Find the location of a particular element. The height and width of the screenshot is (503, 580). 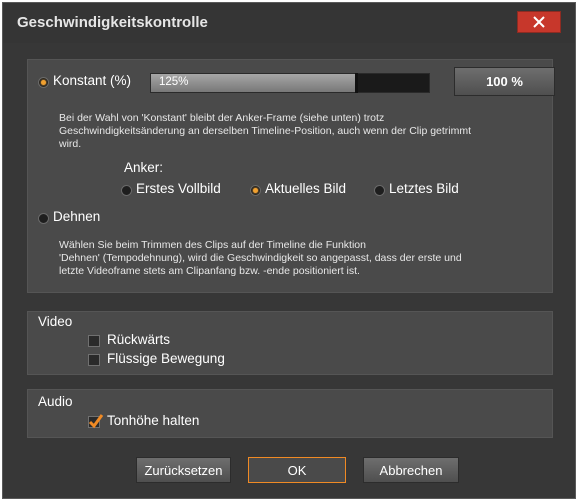

reverse-label: Rückwärts is located at coordinates (139, 339).